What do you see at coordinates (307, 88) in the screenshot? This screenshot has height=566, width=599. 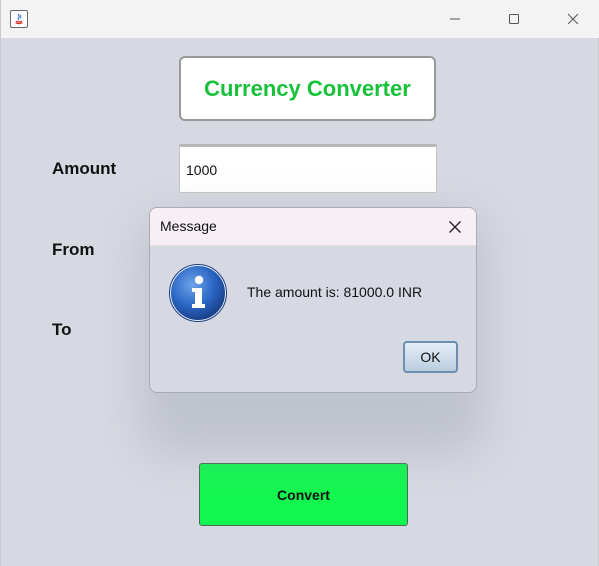 I see `app-title: Currency Converter` at bounding box center [307, 88].